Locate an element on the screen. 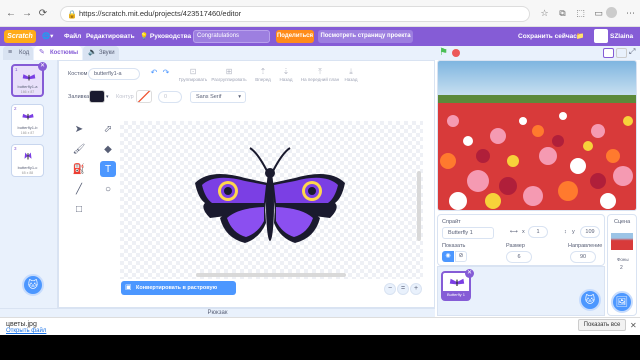 The image size is (640, 360). share-button: Поделиться is located at coordinates (295, 36).